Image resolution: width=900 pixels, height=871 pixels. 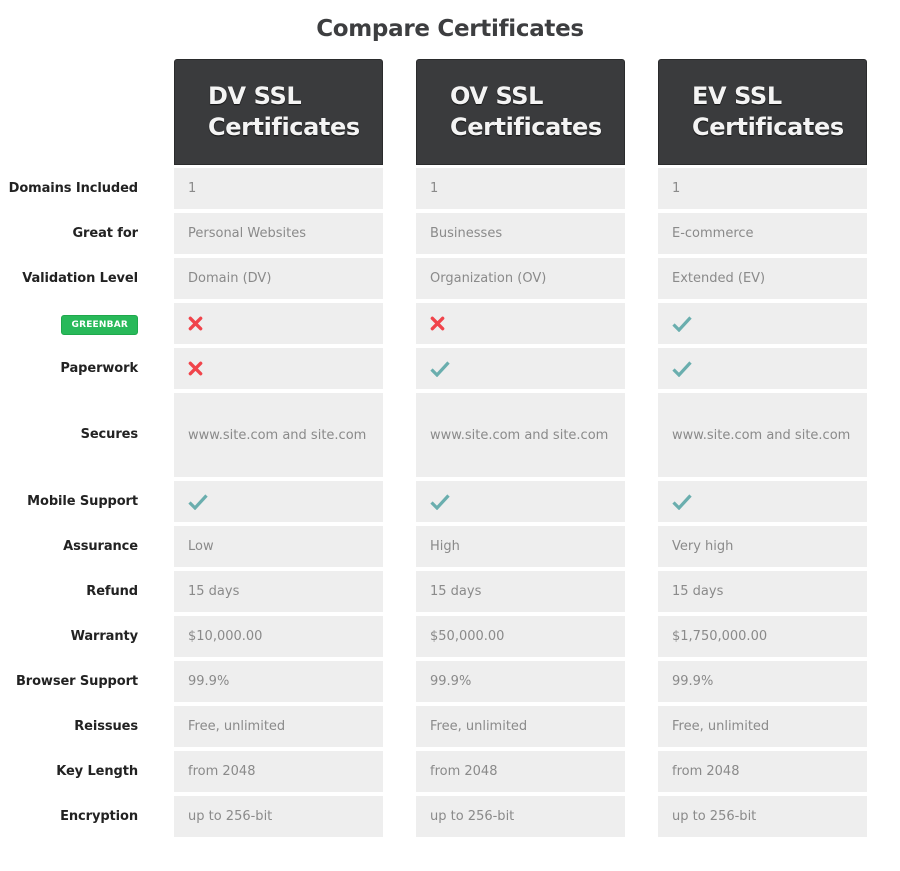 I want to click on cell-value: Domain (DV), so click(x=230, y=278).